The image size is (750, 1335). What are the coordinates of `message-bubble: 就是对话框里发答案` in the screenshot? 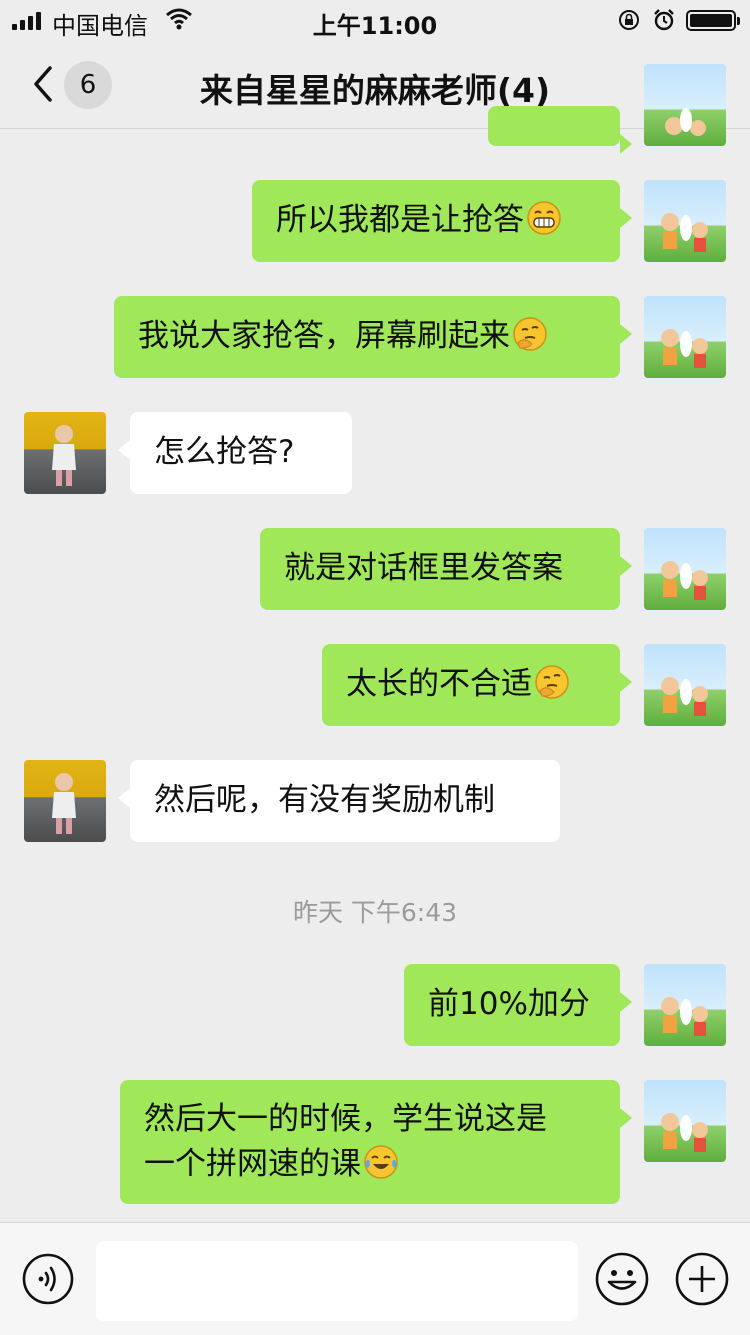 It's located at (446, 569).